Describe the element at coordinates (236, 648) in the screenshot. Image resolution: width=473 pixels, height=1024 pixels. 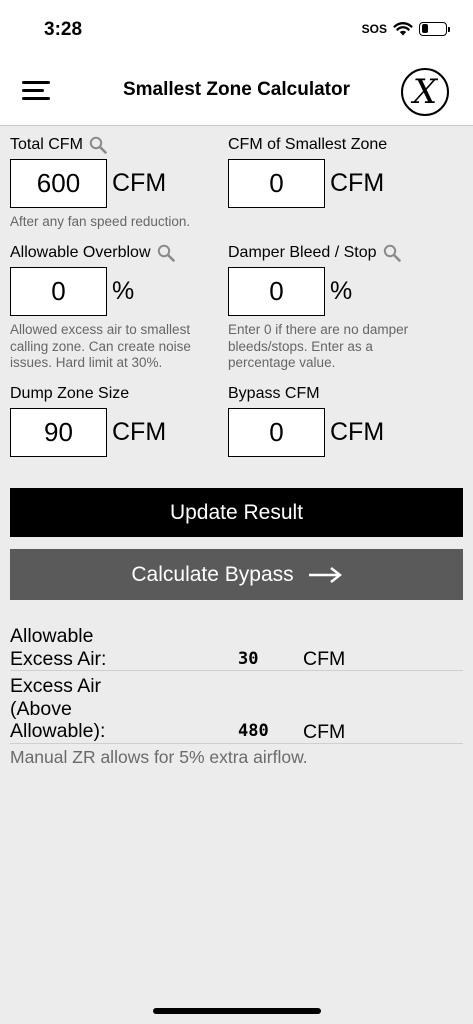
I see `result-allowable-excess-air: Allowable Excess Air: 30 CFM` at that location.